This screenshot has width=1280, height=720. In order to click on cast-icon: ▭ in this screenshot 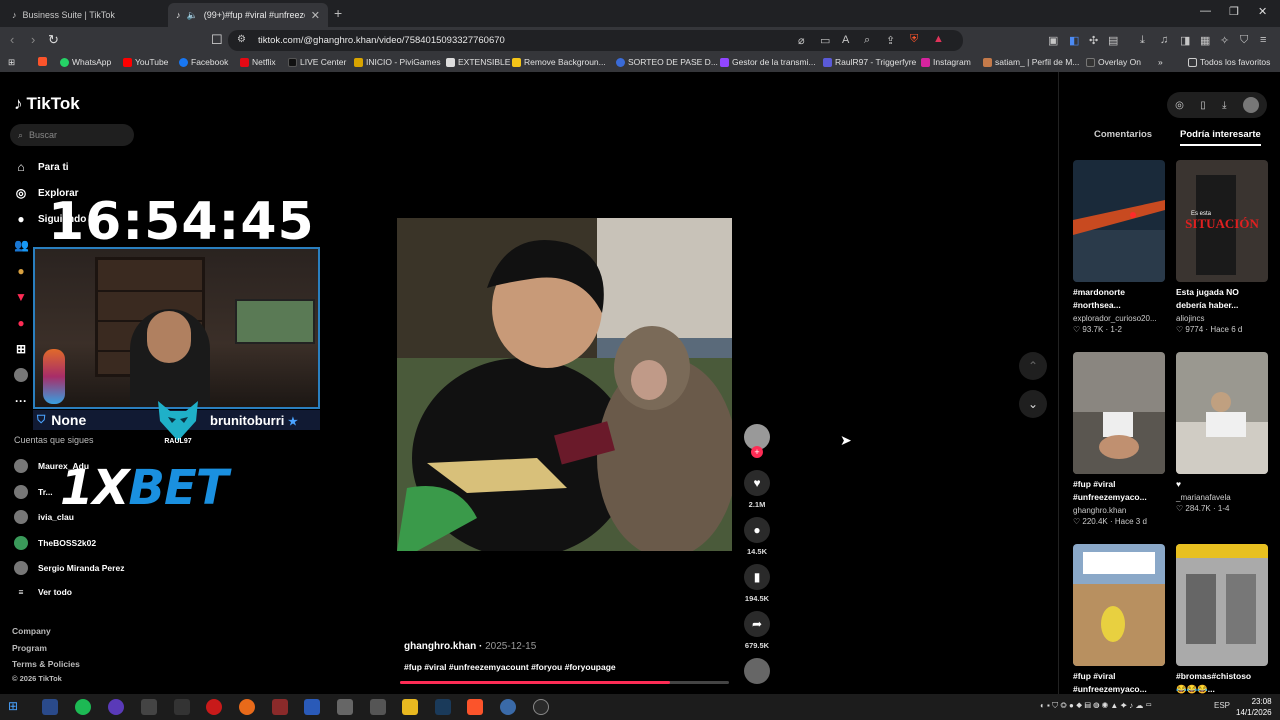, I will do `click(825, 40)`.